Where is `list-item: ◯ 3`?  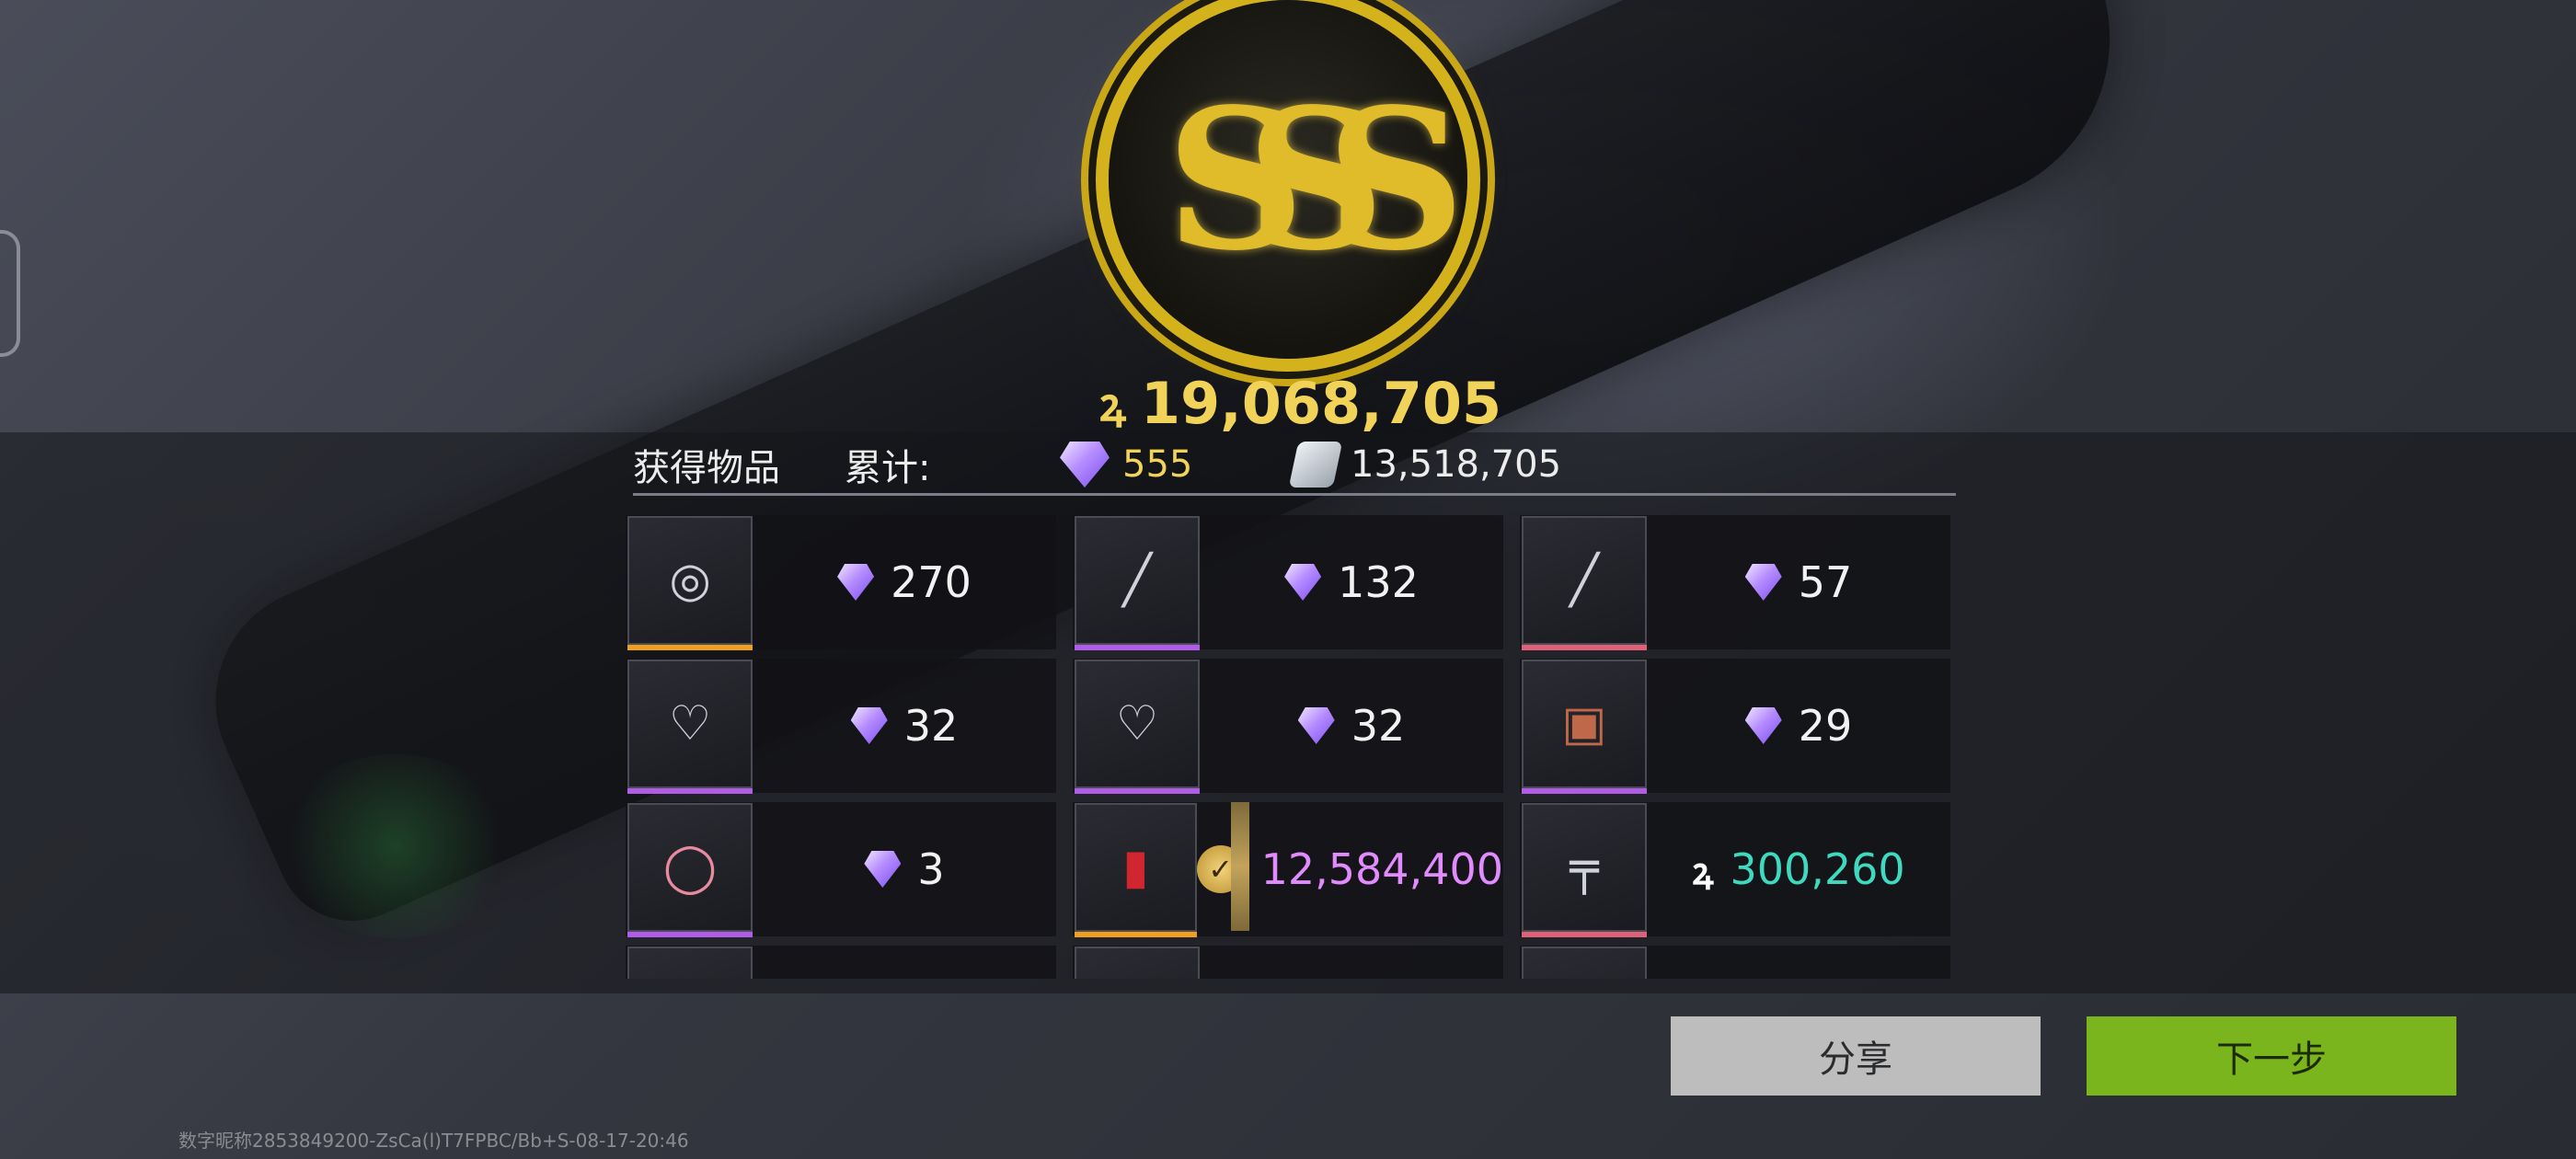
list-item: ◯ 3 is located at coordinates (841, 869).